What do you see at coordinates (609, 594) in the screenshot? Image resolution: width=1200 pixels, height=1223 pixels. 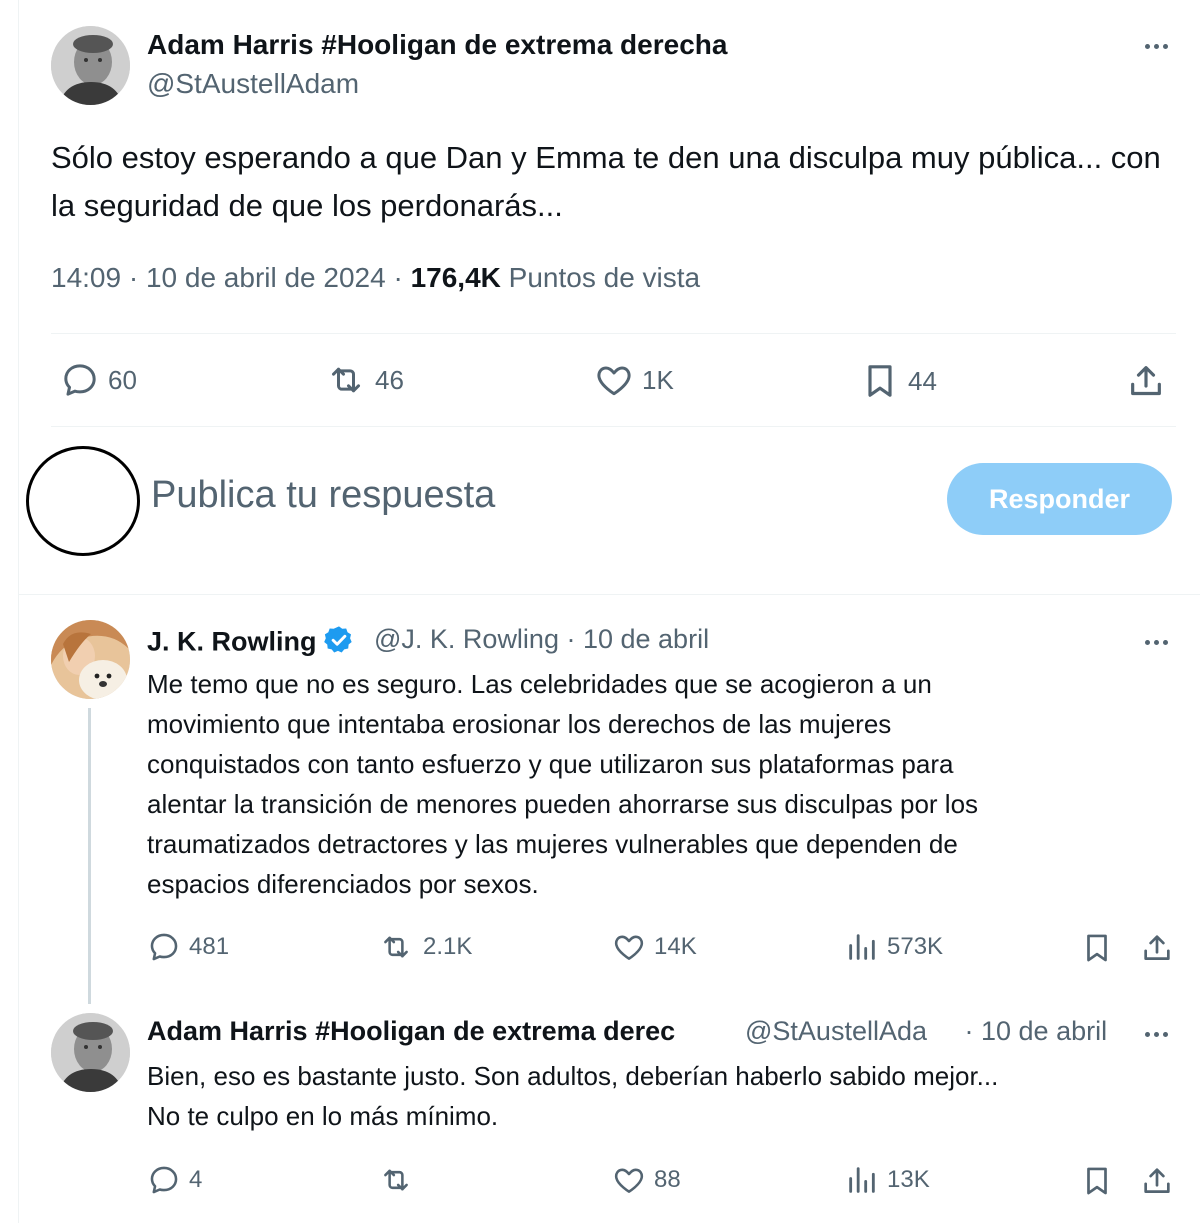 I see `section-divider` at bounding box center [609, 594].